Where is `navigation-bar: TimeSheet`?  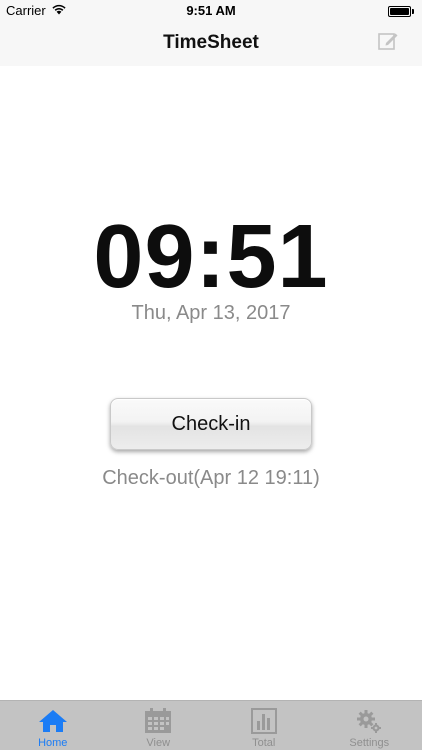 navigation-bar: TimeSheet is located at coordinates (211, 44).